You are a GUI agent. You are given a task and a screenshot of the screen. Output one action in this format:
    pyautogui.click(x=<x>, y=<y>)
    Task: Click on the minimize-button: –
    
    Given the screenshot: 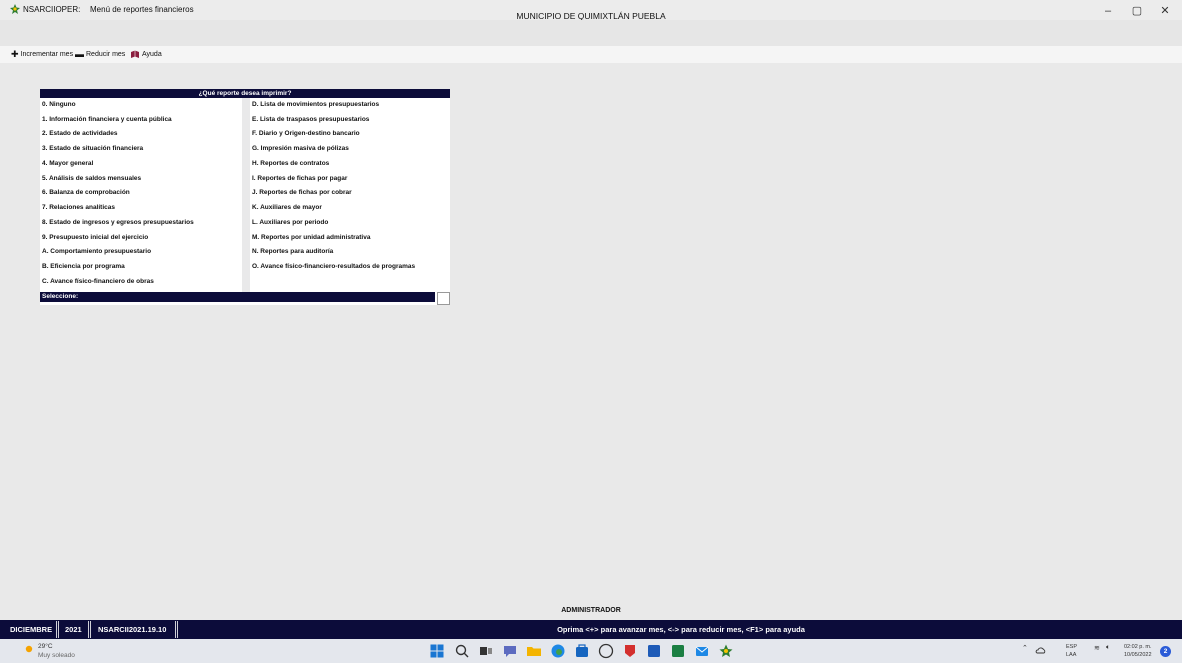 What is the action you would take?
    pyautogui.click(x=1108, y=11)
    